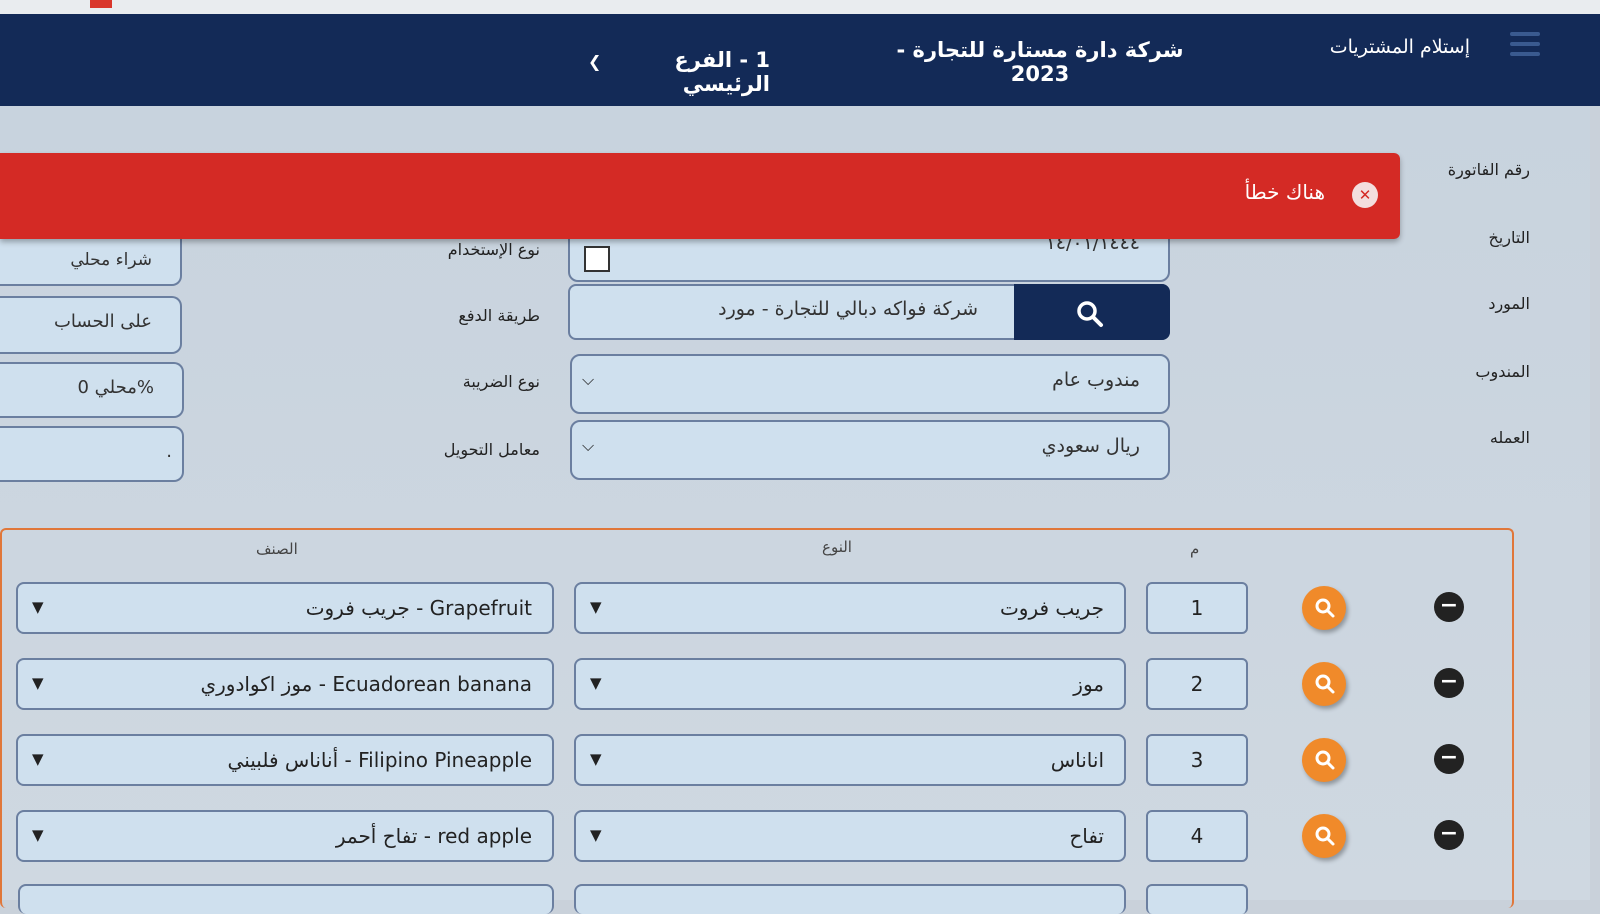 The image size is (1600, 914). Describe the element at coordinates (850, 899) in the screenshot. I see `type-select` at that location.